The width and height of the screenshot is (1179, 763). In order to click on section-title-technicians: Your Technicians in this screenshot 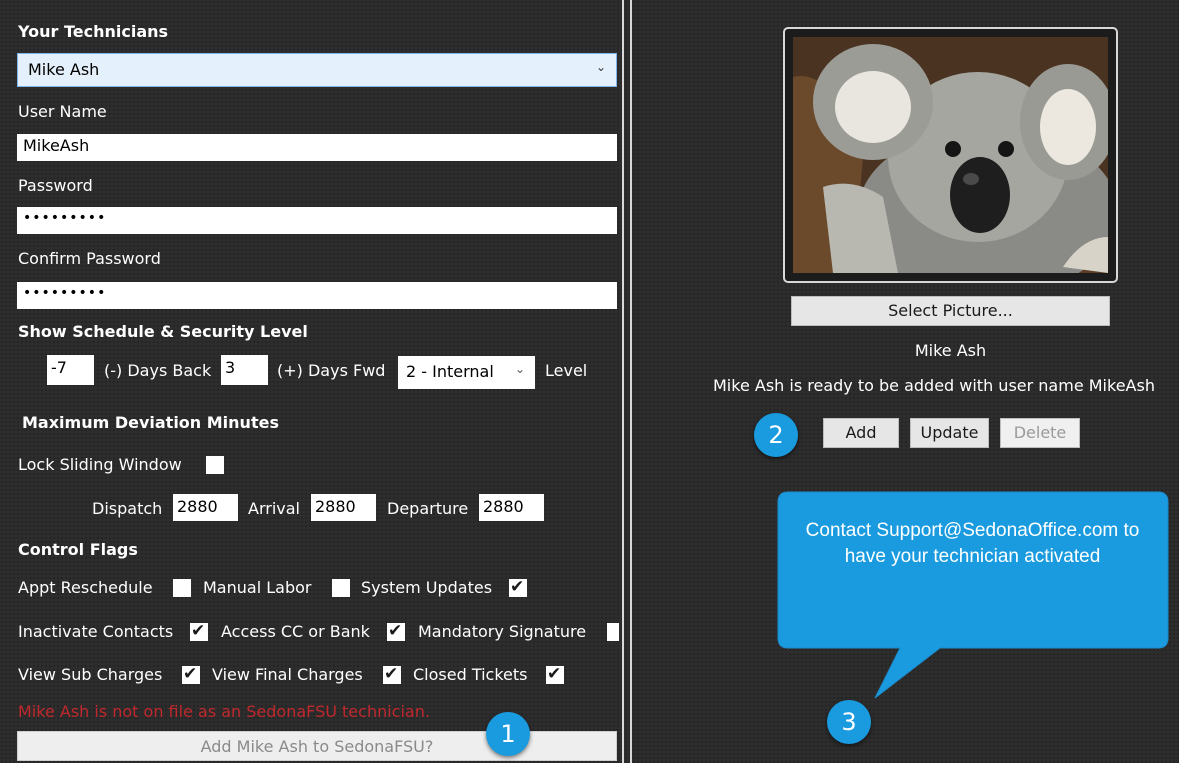, I will do `click(93, 31)`.